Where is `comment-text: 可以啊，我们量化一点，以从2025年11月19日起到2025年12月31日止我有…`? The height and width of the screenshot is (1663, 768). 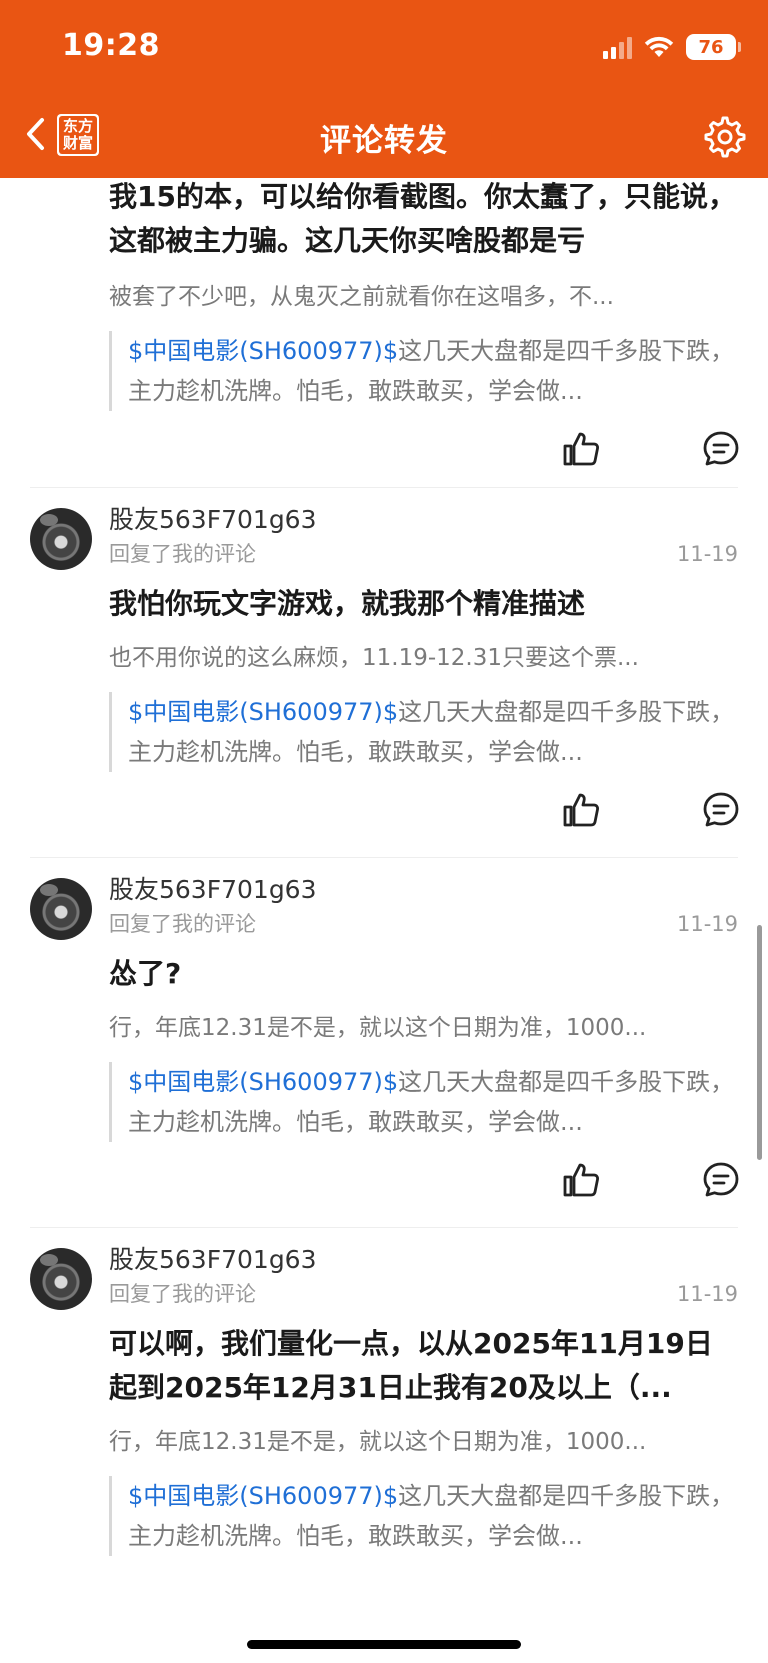
comment-text: 可以啊，我们量化一点，以从2025年11月19日起到2025年12月31日止我有… is located at coordinates (411, 1365).